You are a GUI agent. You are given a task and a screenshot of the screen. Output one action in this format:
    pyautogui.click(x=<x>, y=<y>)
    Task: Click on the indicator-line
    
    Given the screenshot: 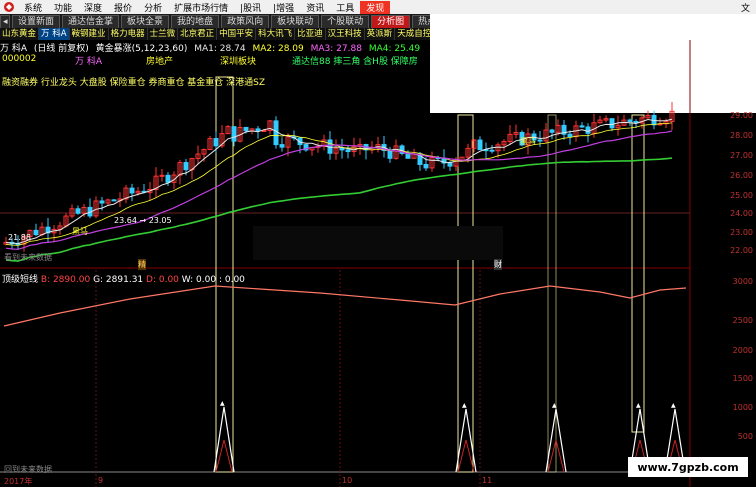 What is the action you would take?
    pyautogui.click(x=345, y=306)
    